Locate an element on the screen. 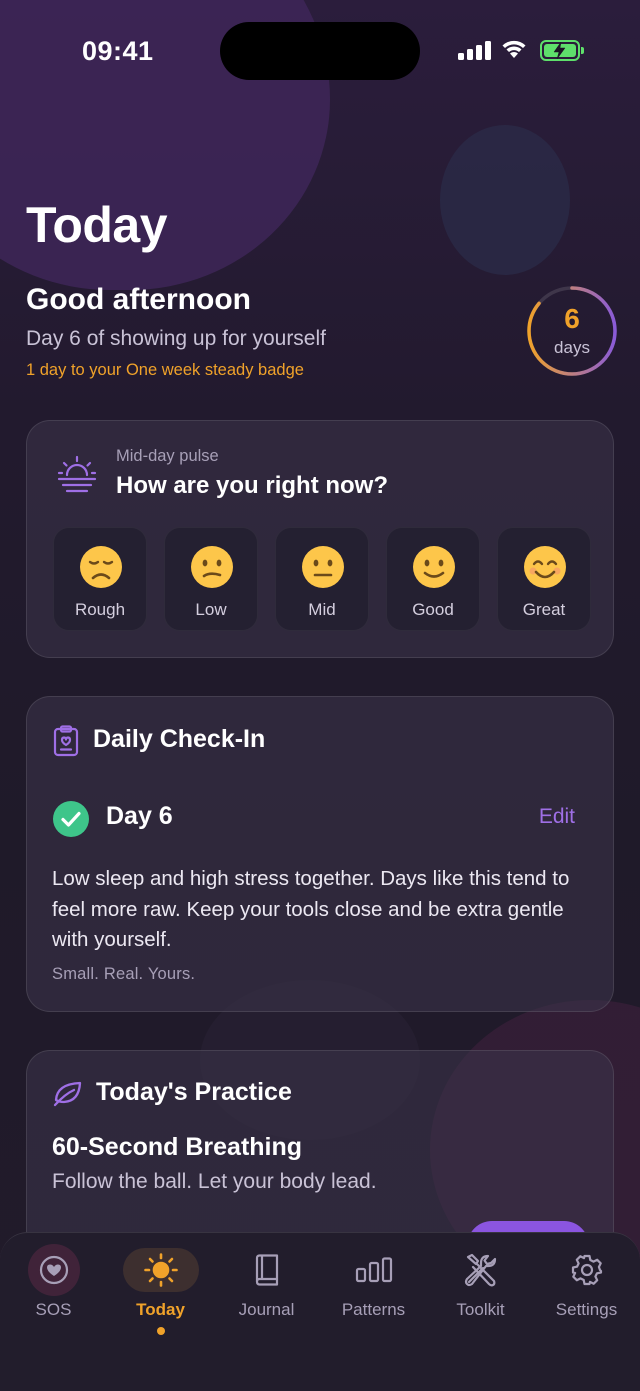 The height and width of the screenshot is (1391, 640). streak-count: 6 is located at coordinates (572, 318).